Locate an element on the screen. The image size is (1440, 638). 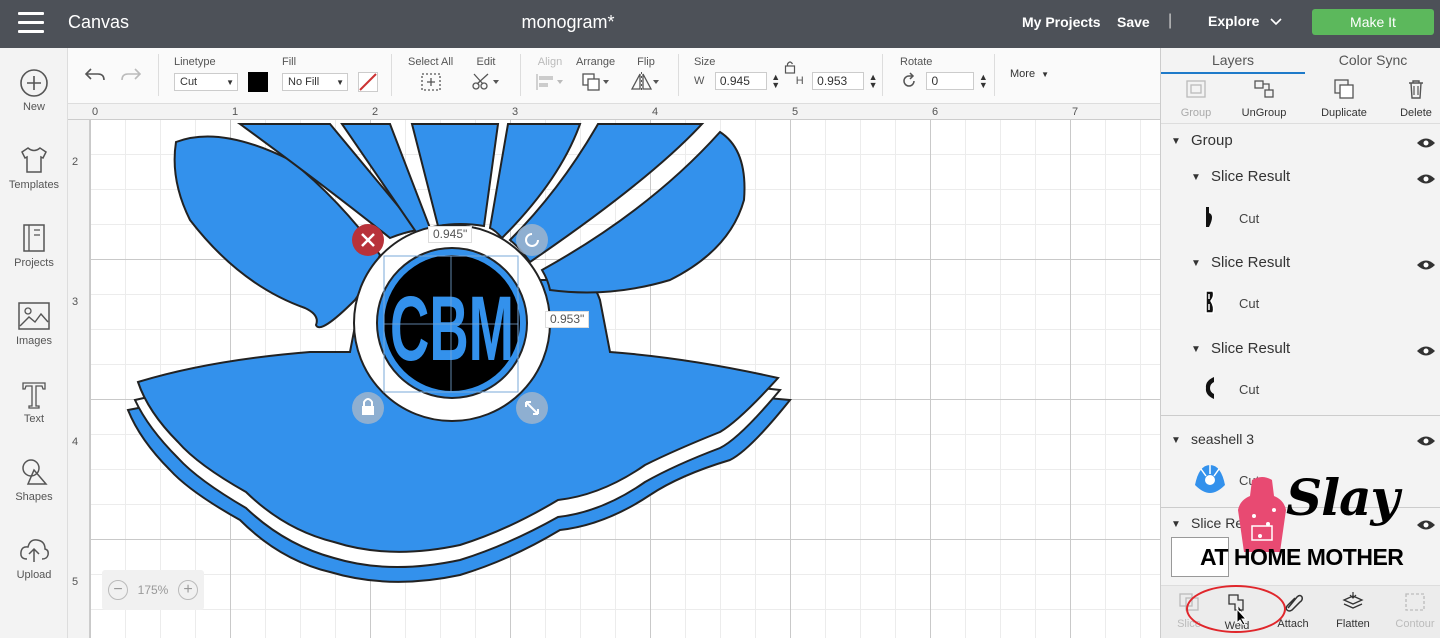
fill-select: No Fill is located at coordinates (315, 82).